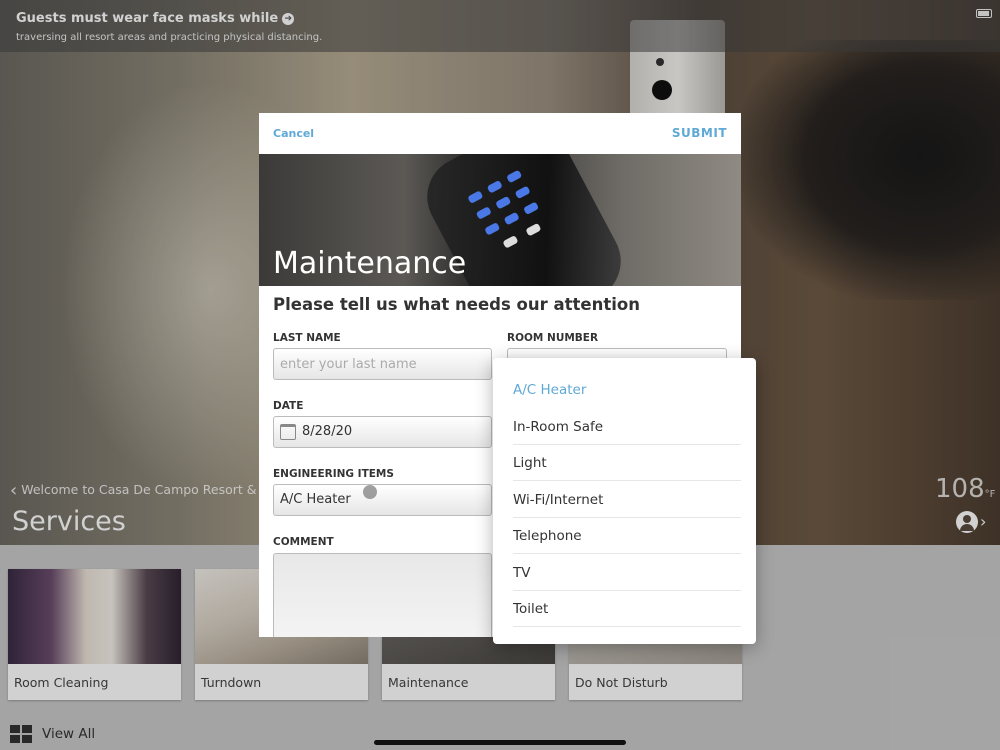 The width and height of the screenshot is (1000, 750). Describe the element at coordinates (370, 263) in the screenshot. I see `modal-title: Maintenance` at that location.